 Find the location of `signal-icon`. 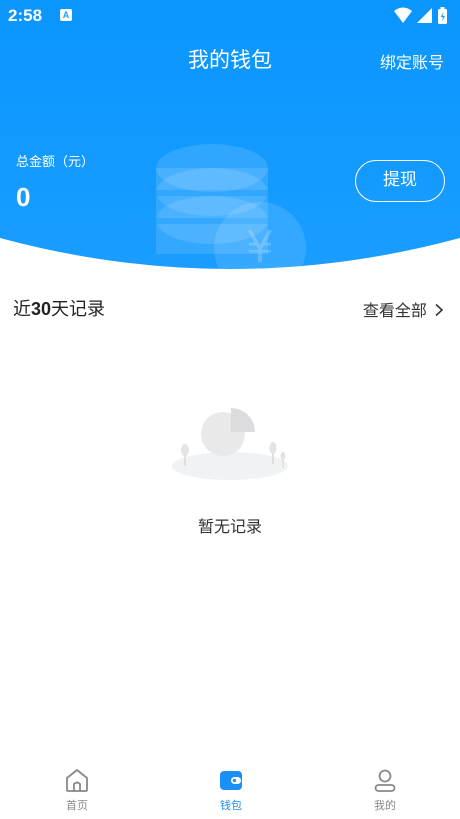

signal-icon is located at coordinates (424, 15).